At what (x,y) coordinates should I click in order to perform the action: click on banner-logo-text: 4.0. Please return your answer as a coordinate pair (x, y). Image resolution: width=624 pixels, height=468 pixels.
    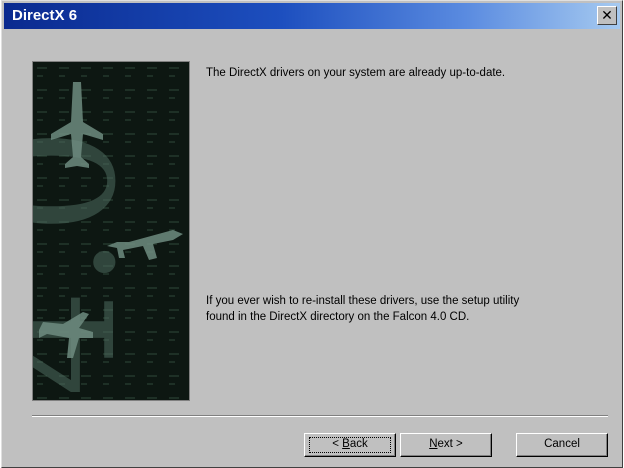
    Looking at the image, I should click on (93, 262).